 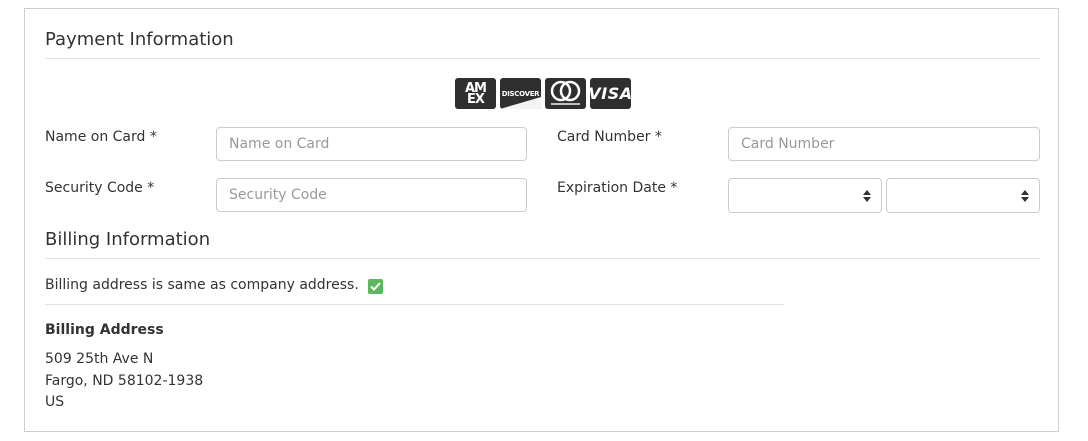 What do you see at coordinates (371, 144) in the screenshot?
I see `name-on-card-input` at bounding box center [371, 144].